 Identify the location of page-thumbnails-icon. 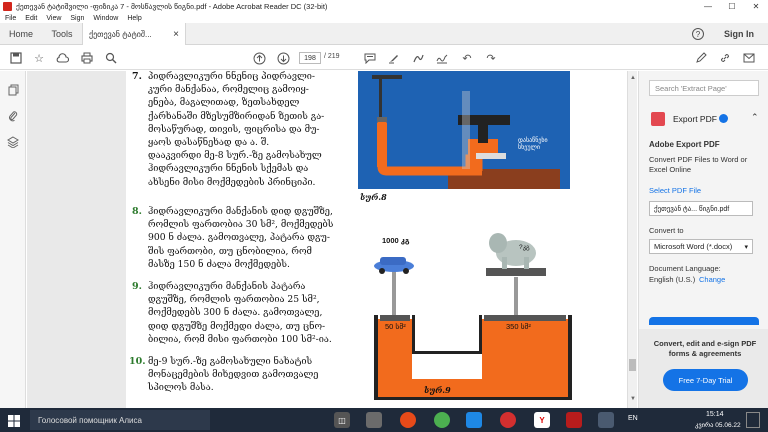
(13, 90).